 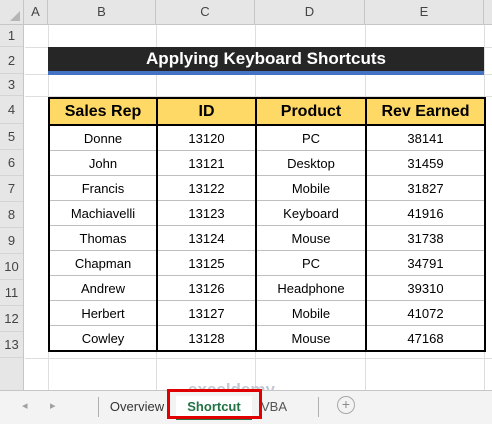 I want to click on cell-product: Headphone, so click(x=311, y=288).